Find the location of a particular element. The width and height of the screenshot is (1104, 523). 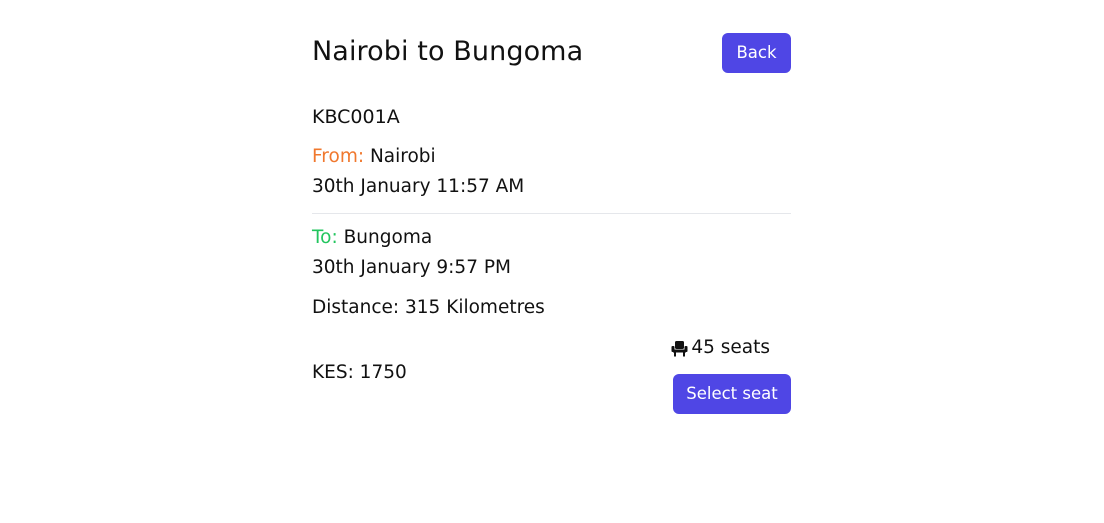

trip-header: Nairobi to Bungoma Back is located at coordinates (551, 53).